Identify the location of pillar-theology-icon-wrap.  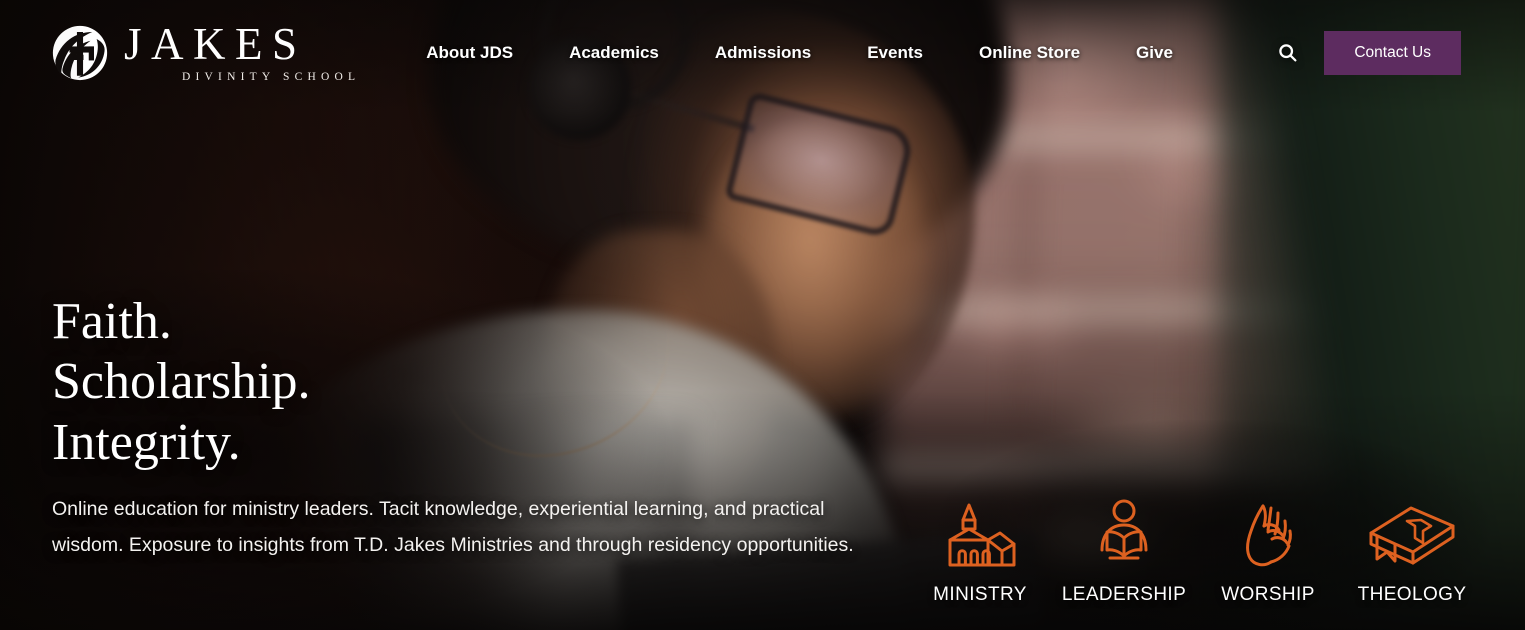
(1412, 533).